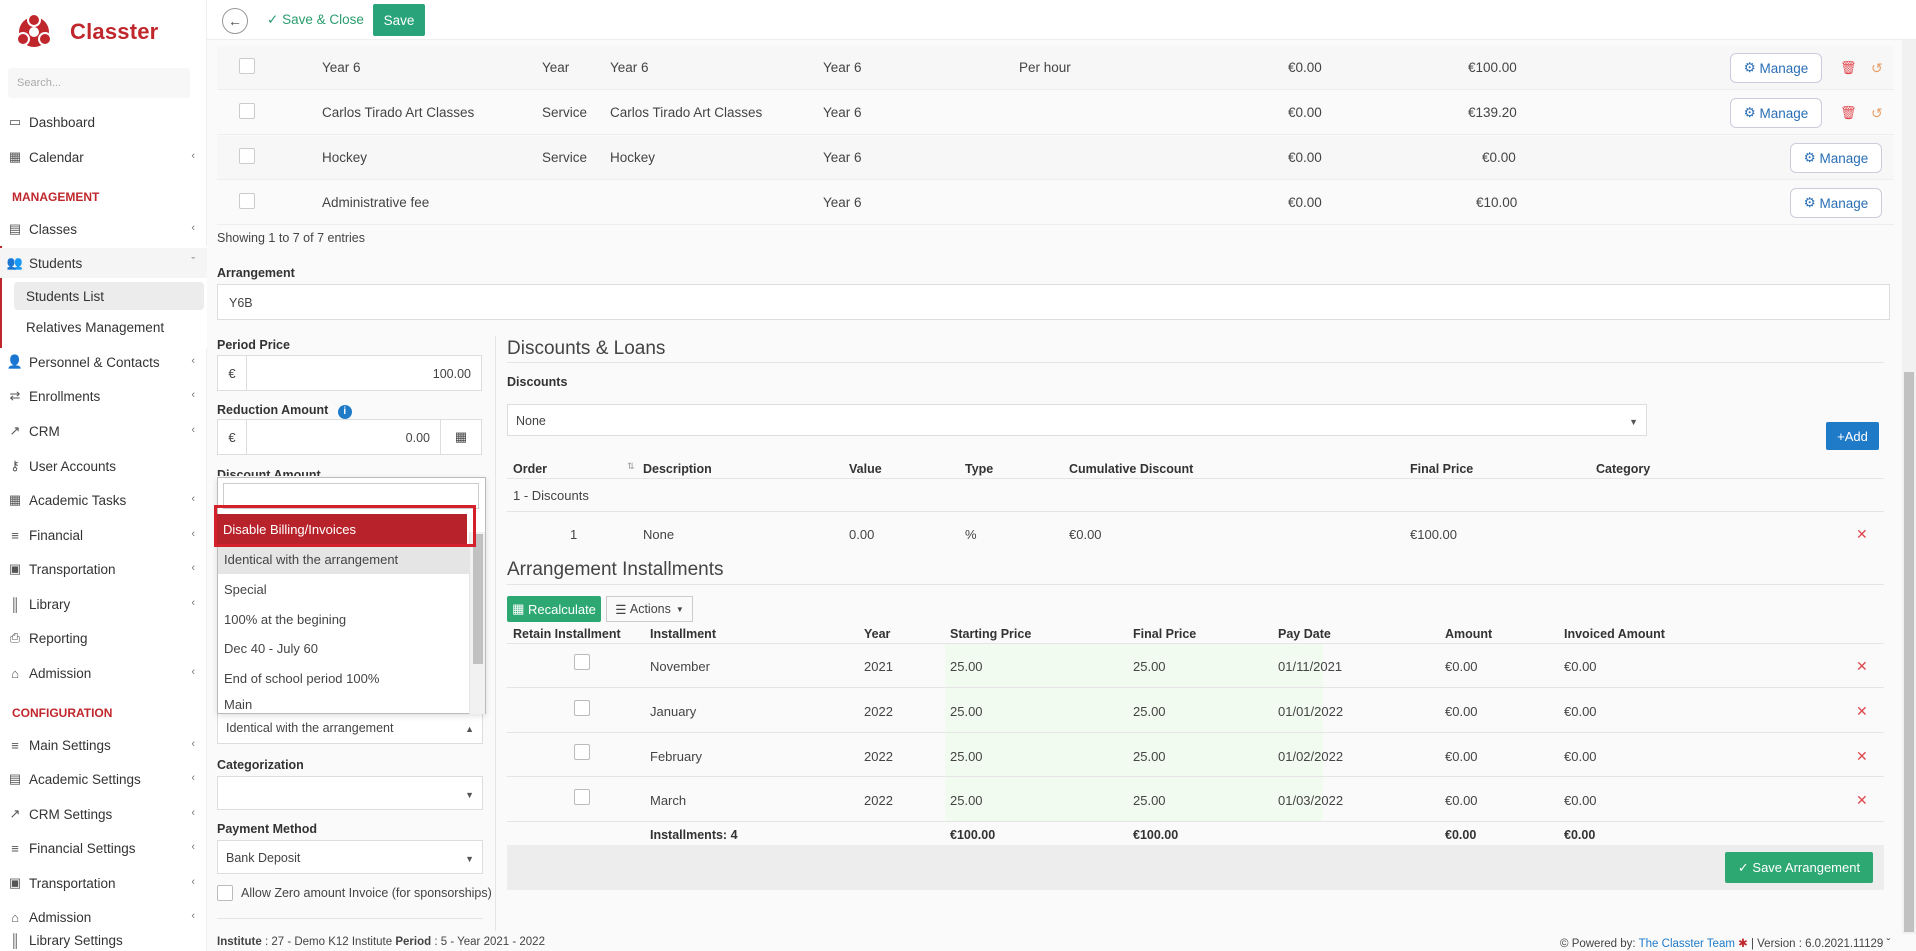 The height and width of the screenshot is (951, 1916). I want to click on pay-date: 01/11/2021, so click(1310, 666).